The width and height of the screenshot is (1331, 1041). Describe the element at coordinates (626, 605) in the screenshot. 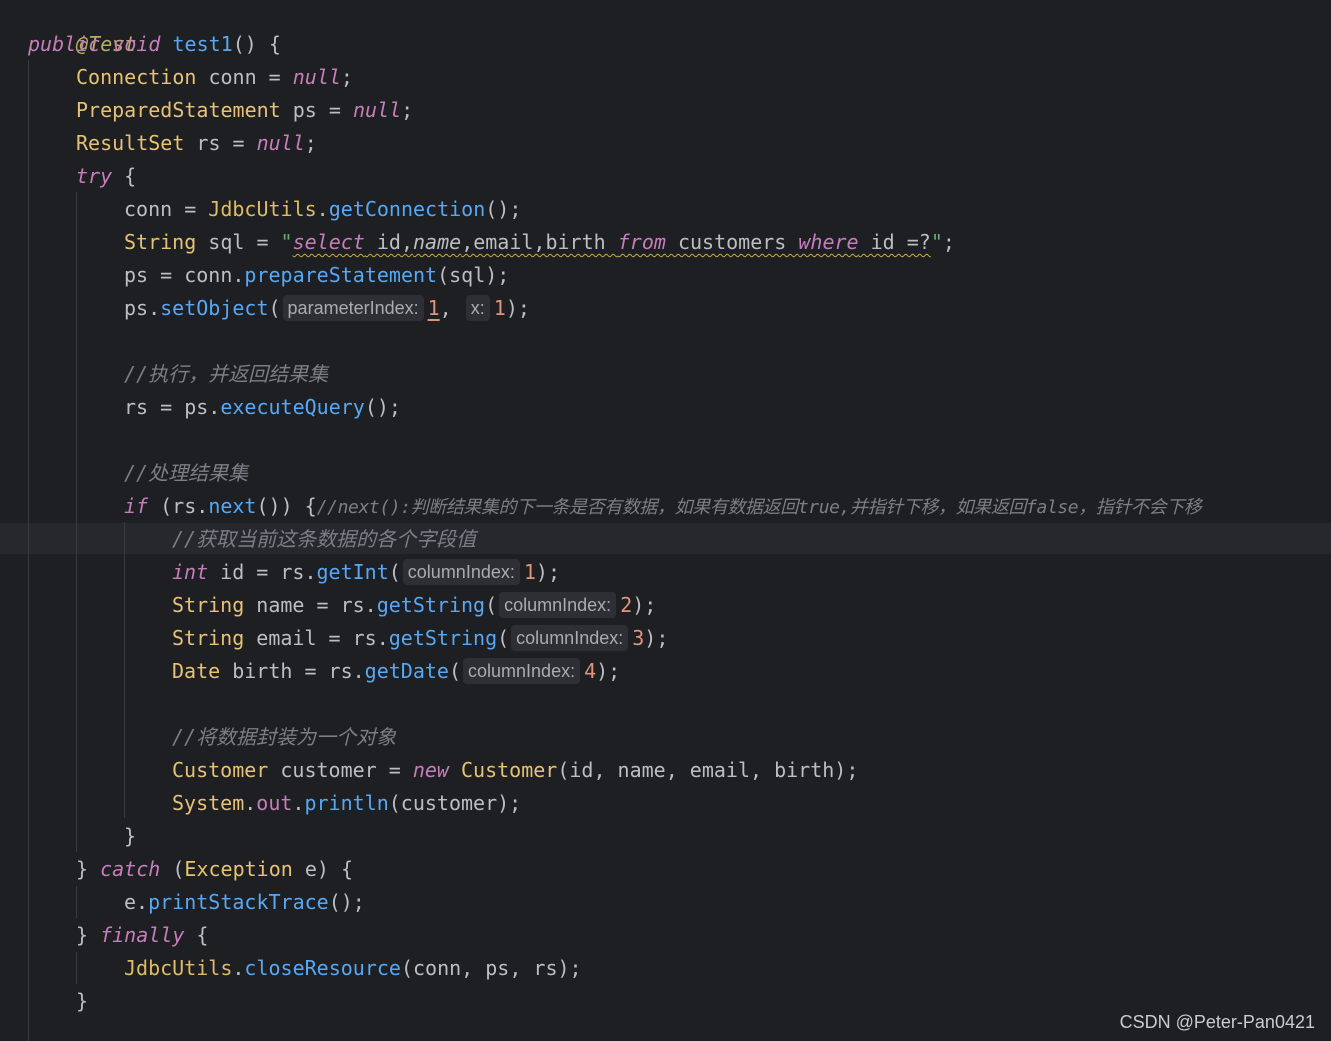

I see `number-literal: 2` at that location.